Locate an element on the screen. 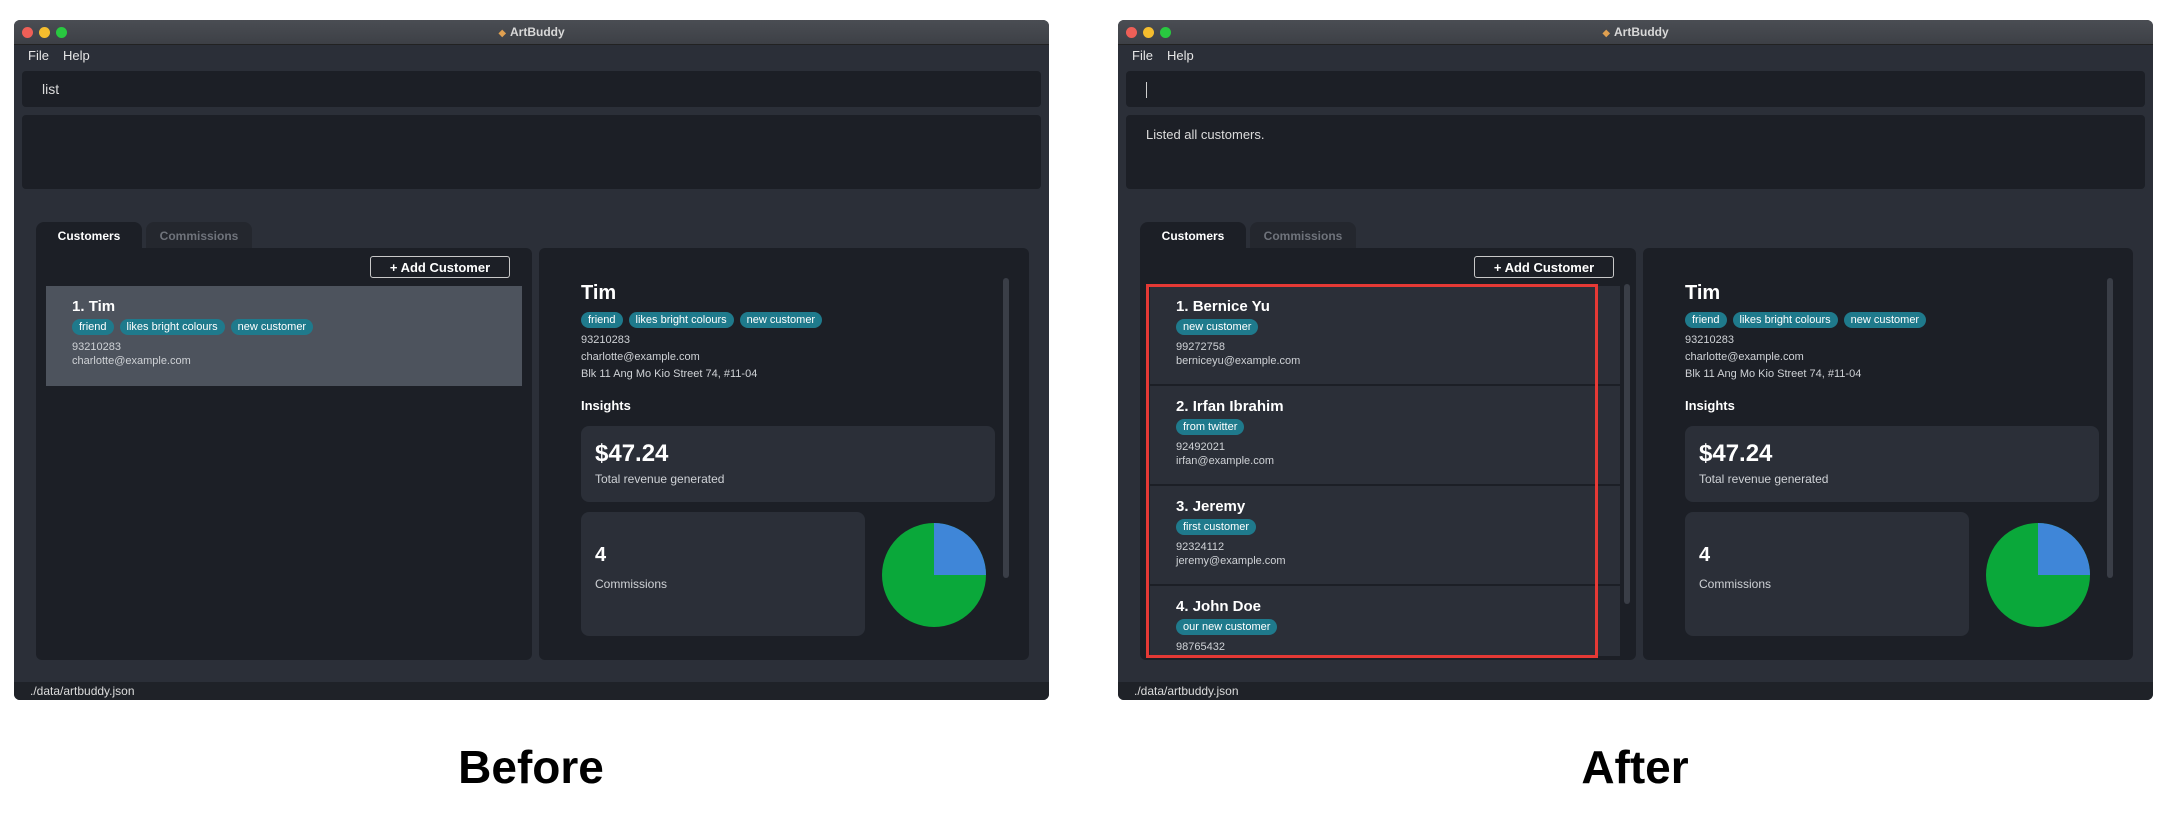  list-scrollbar is located at coordinates (1627, 444).